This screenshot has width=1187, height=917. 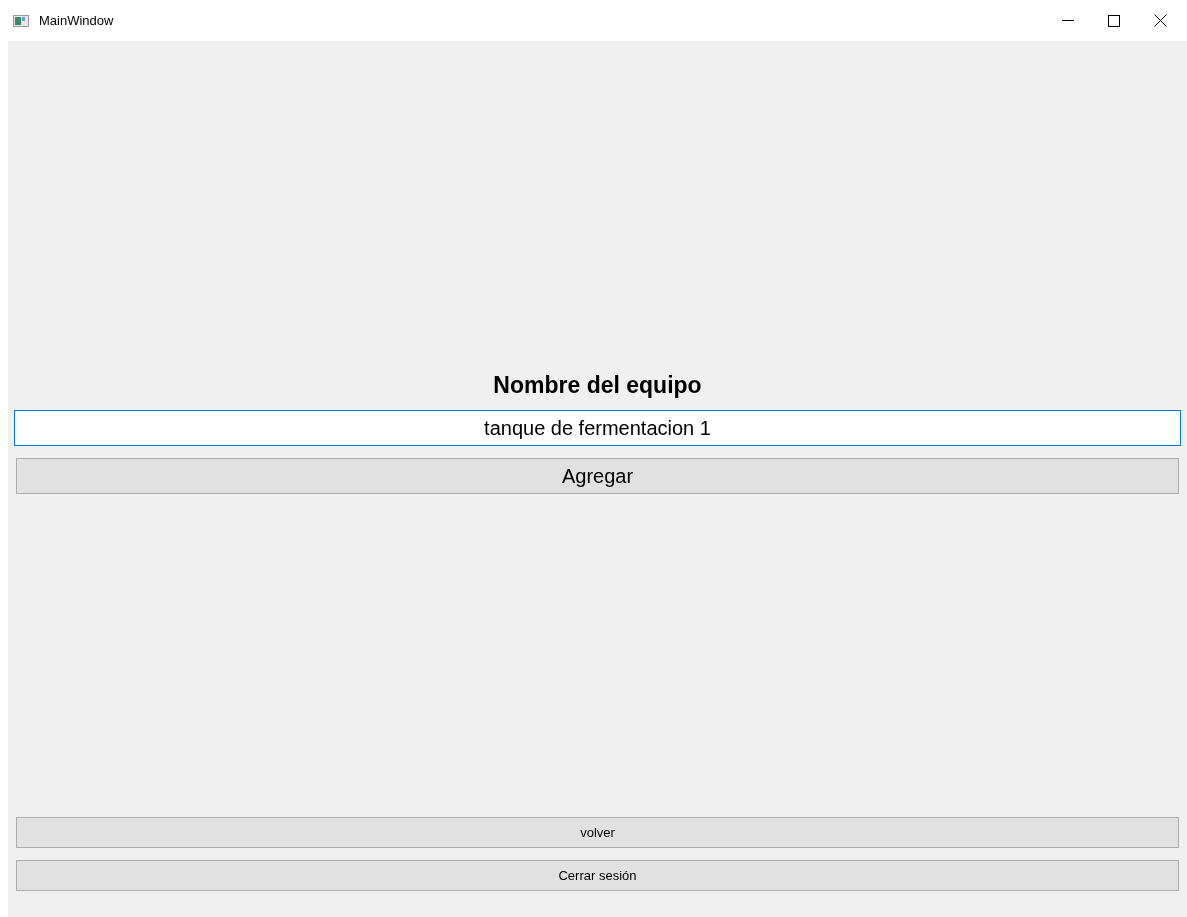 I want to click on footer-button: volver, so click(x=597, y=832).